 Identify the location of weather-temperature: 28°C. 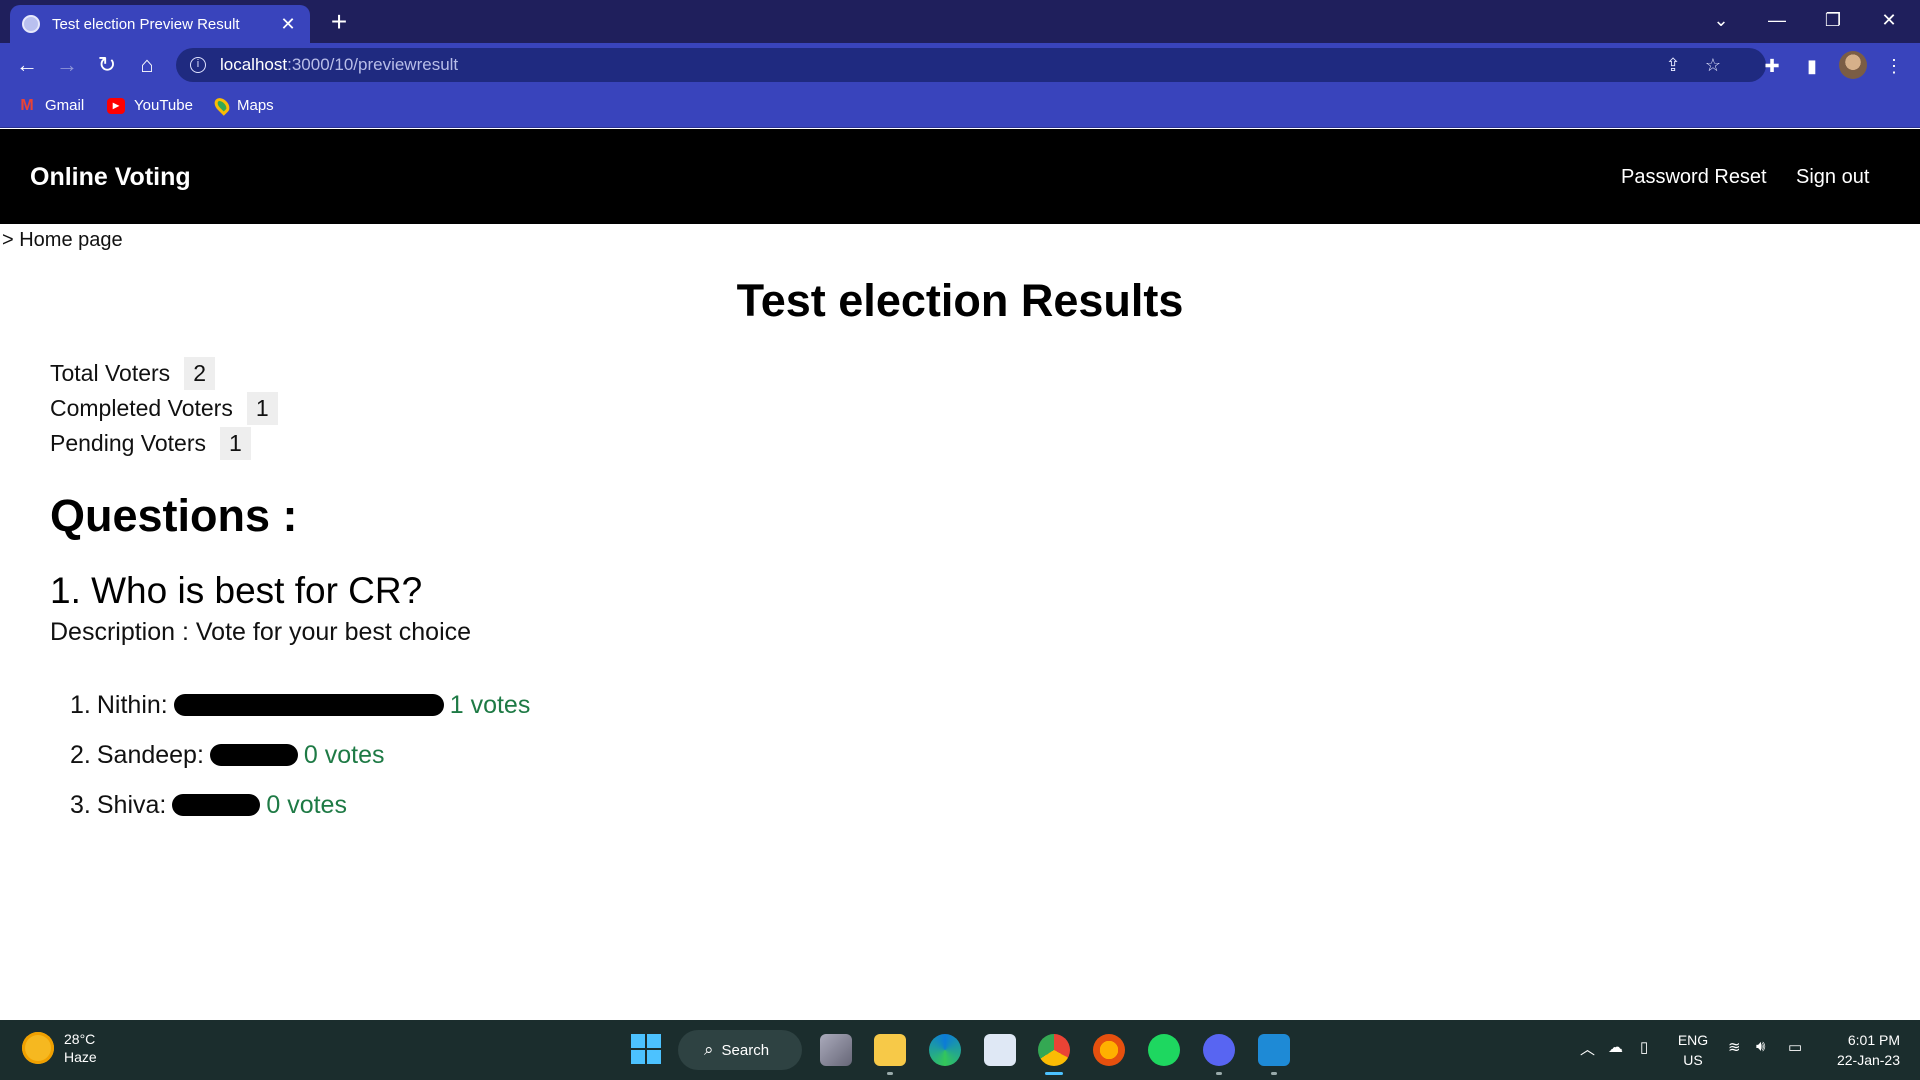
(80, 1039).